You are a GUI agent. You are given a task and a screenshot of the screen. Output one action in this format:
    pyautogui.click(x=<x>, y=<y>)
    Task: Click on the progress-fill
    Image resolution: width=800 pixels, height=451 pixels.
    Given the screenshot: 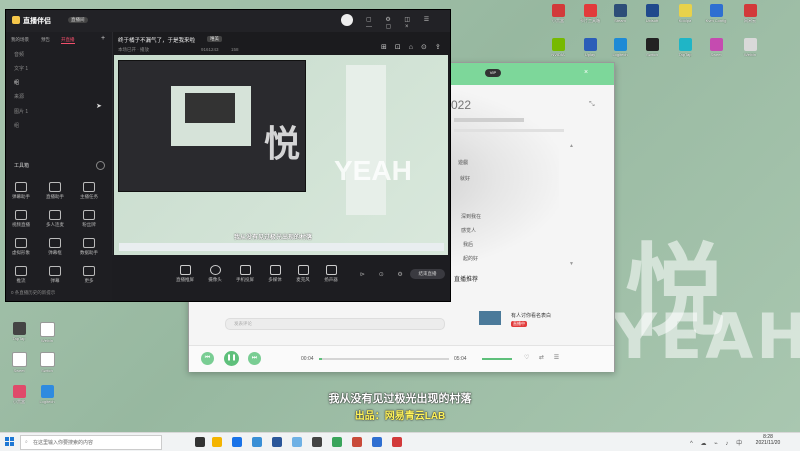 What is the action you would take?
    pyautogui.click(x=320, y=359)
    